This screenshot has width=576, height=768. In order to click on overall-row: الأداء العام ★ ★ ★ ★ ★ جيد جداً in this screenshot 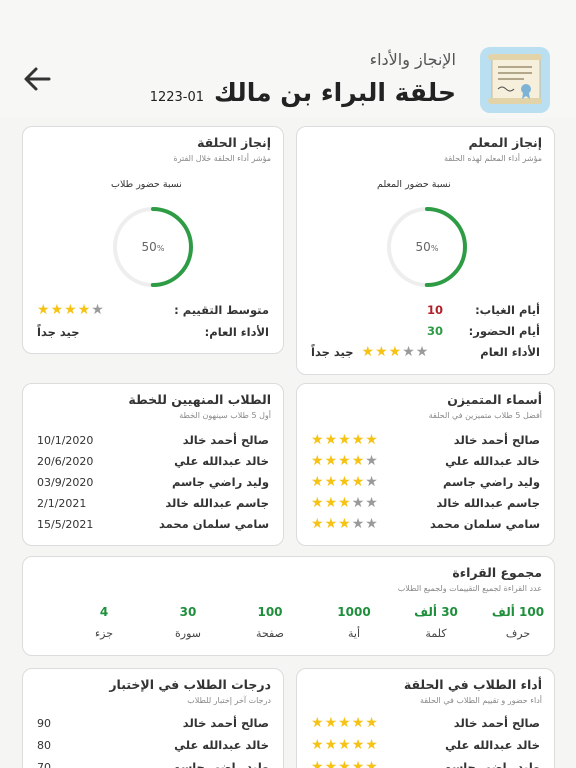, I will do `click(425, 352)`.